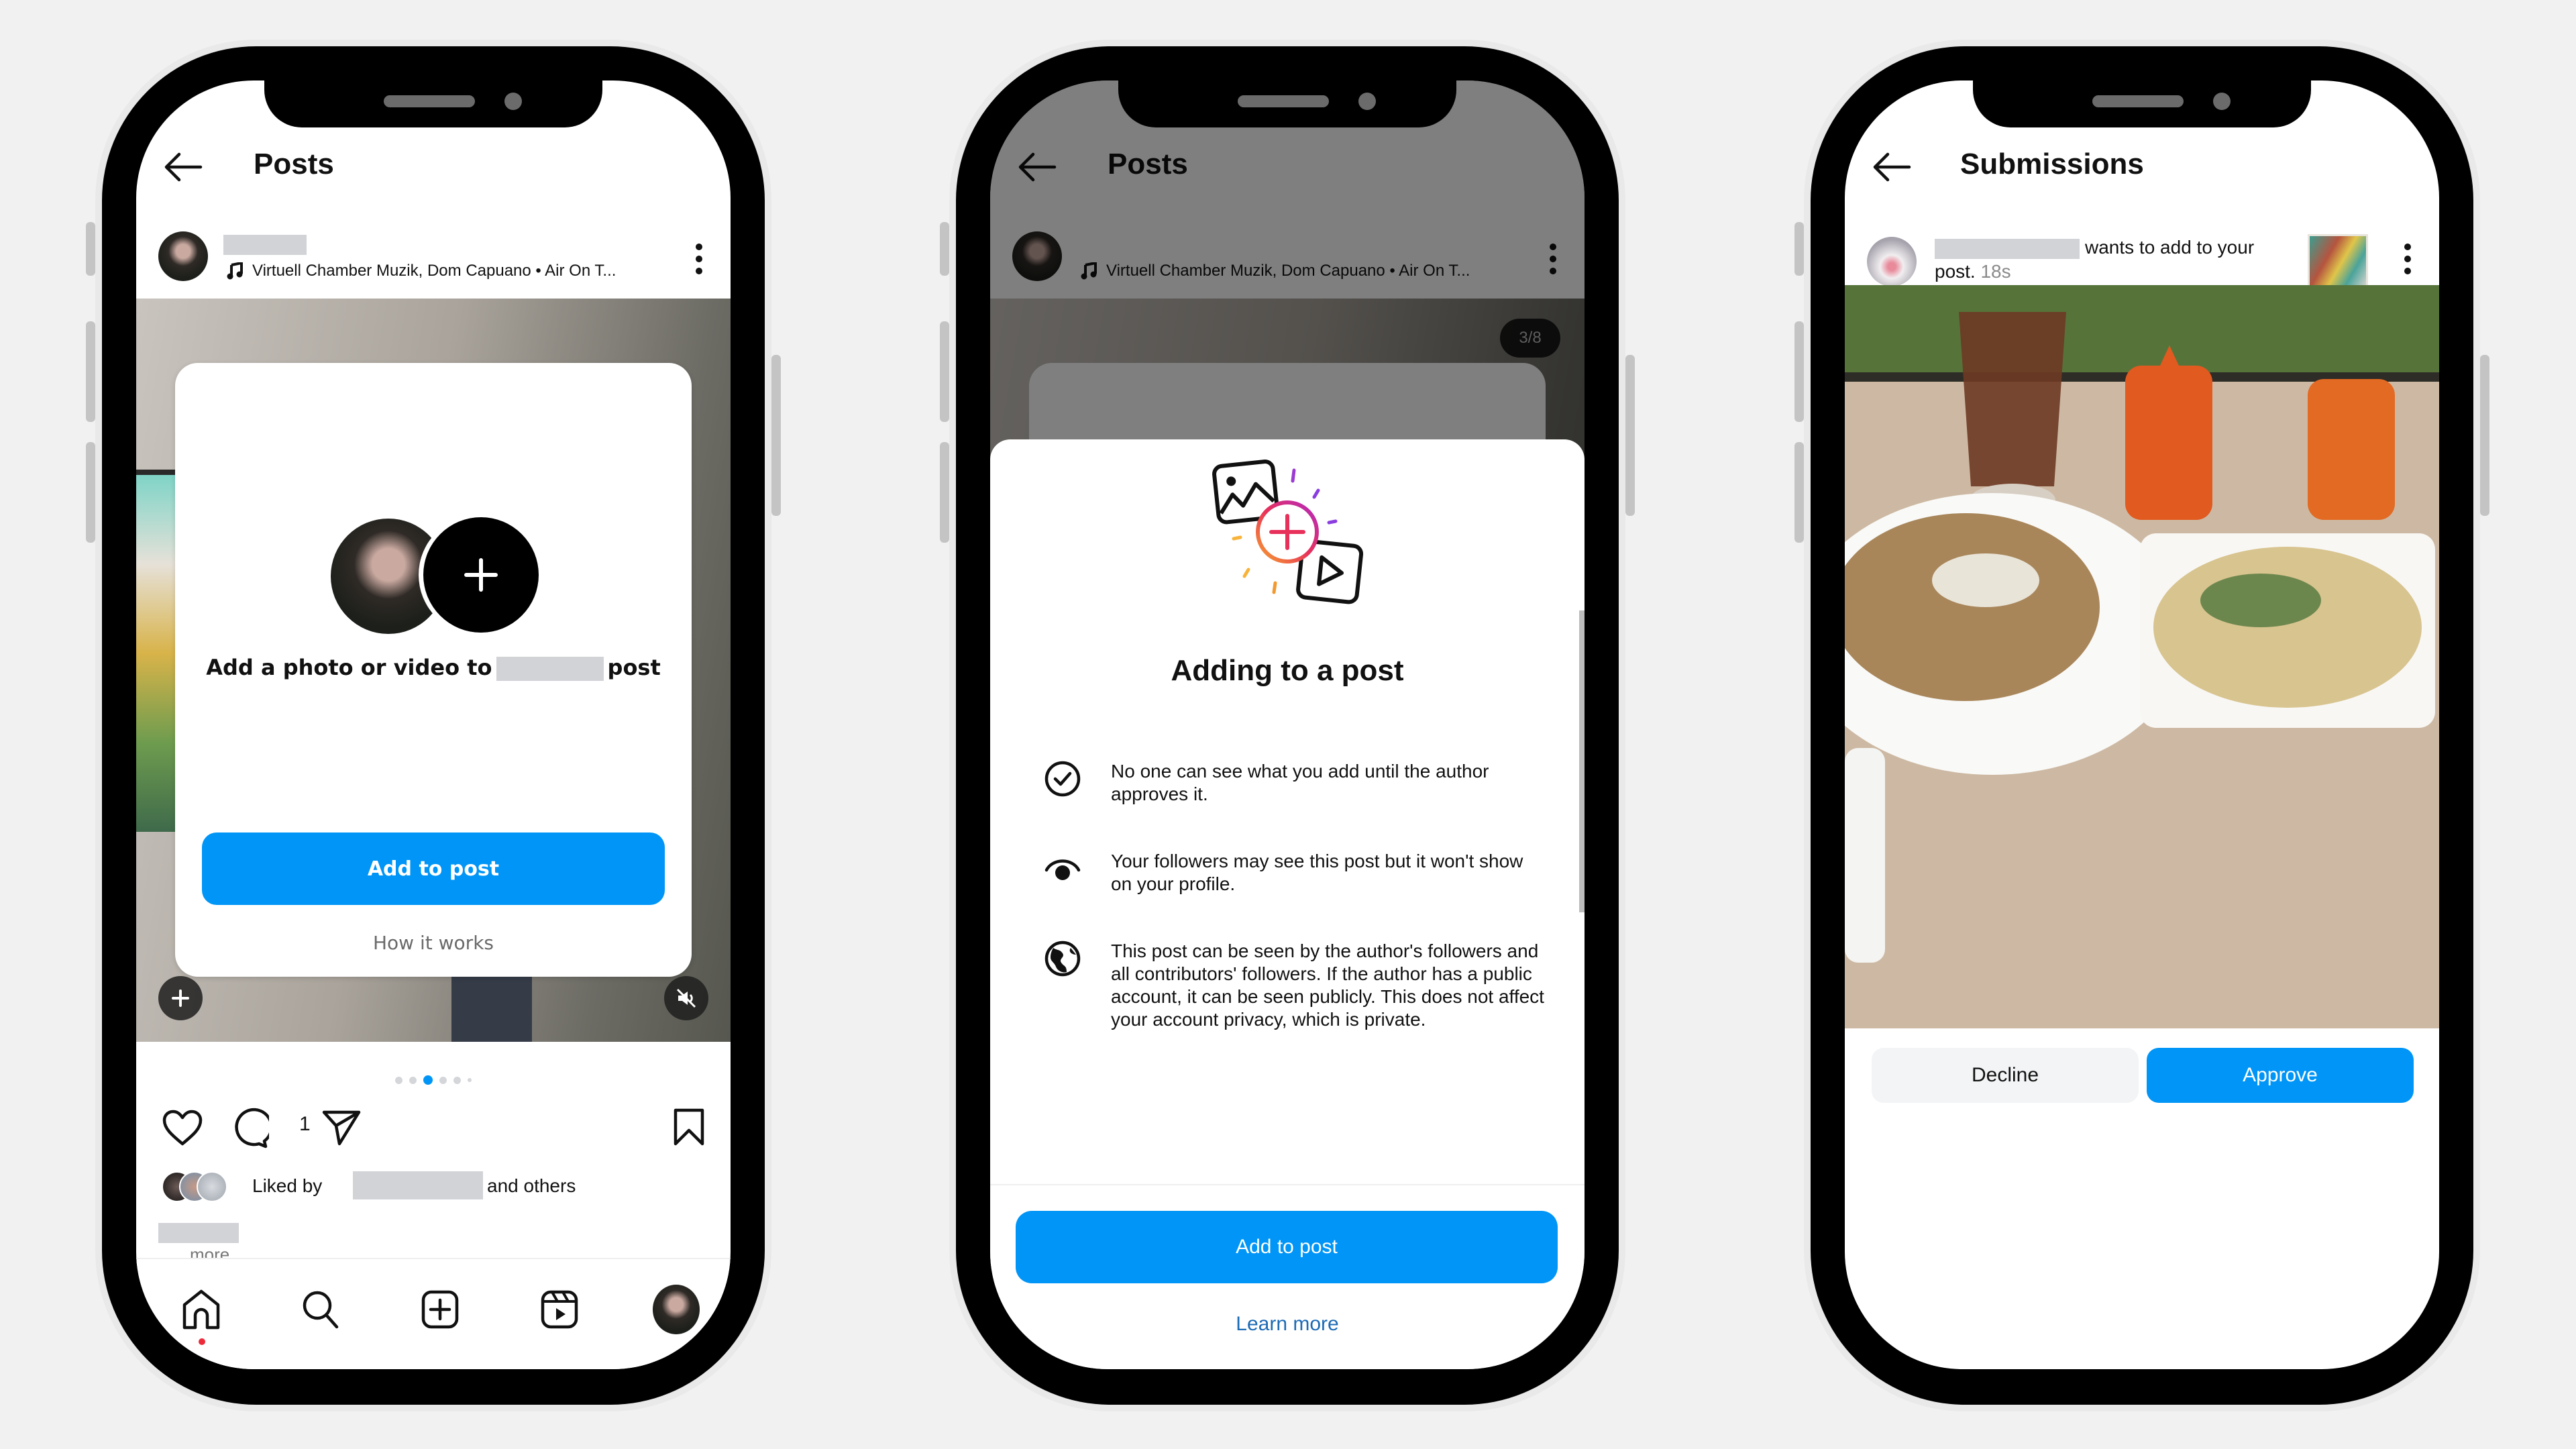  I want to click on globe-icon, so click(1062, 959).